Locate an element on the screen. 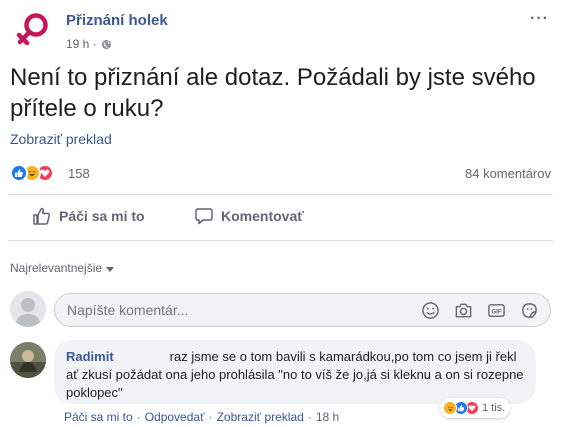 The image size is (561, 427). comment-translate-link: Zobraziť preklad is located at coordinates (260, 417).